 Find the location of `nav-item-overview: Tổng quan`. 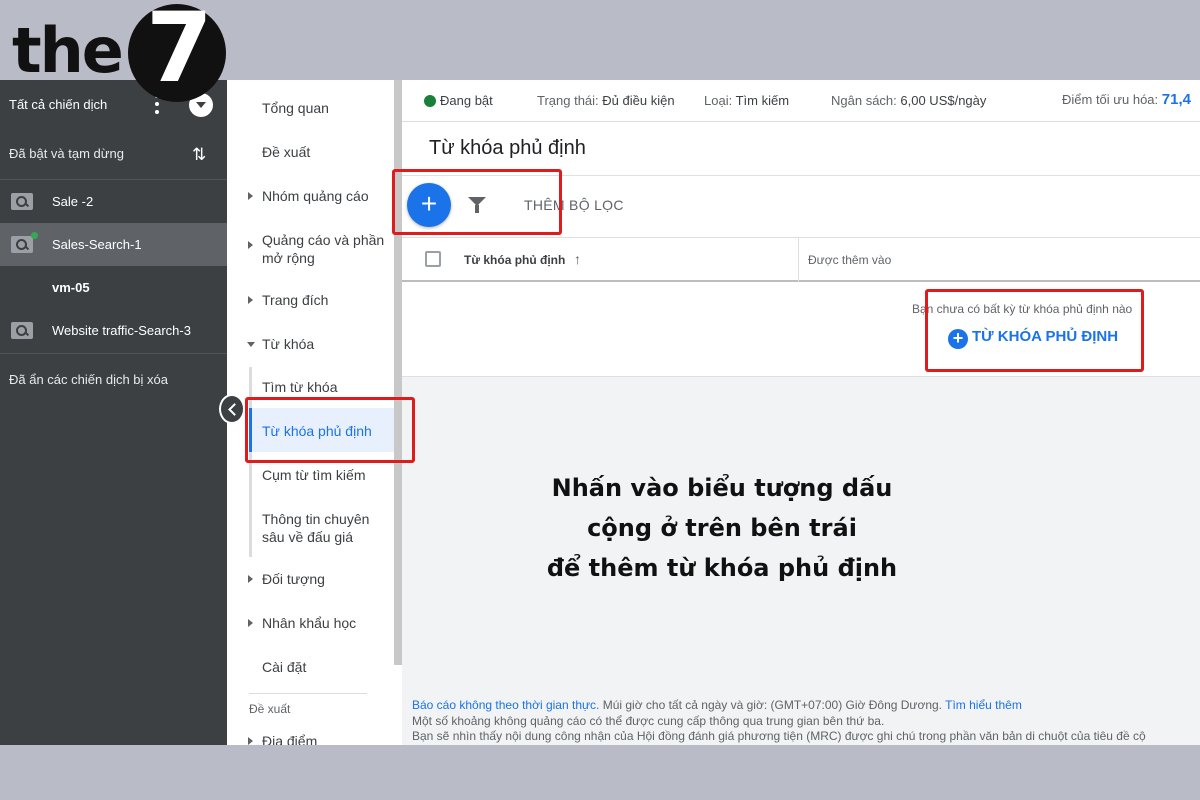

nav-item-overview: Tổng quan is located at coordinates (310, 109).